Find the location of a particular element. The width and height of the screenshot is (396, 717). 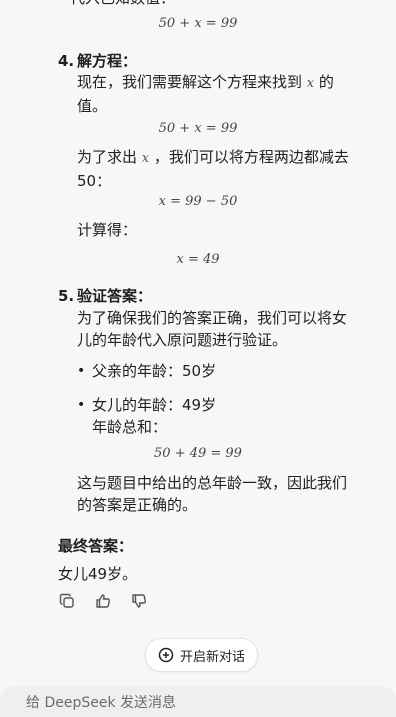

step-5-paragraph-2: 这与题目中给出的总年龄一致，因此我们 的答案是正确的。 is located at coordinates (212, 494).